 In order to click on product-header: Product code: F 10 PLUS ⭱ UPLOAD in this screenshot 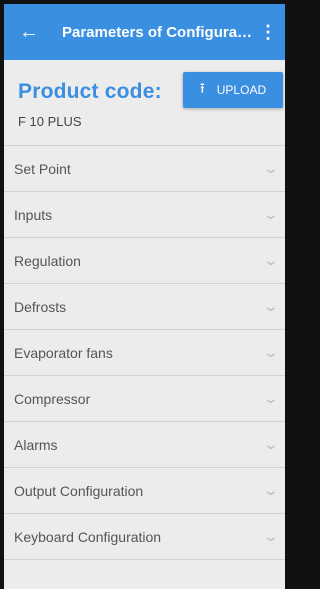, I will do `click(144, 102)`.